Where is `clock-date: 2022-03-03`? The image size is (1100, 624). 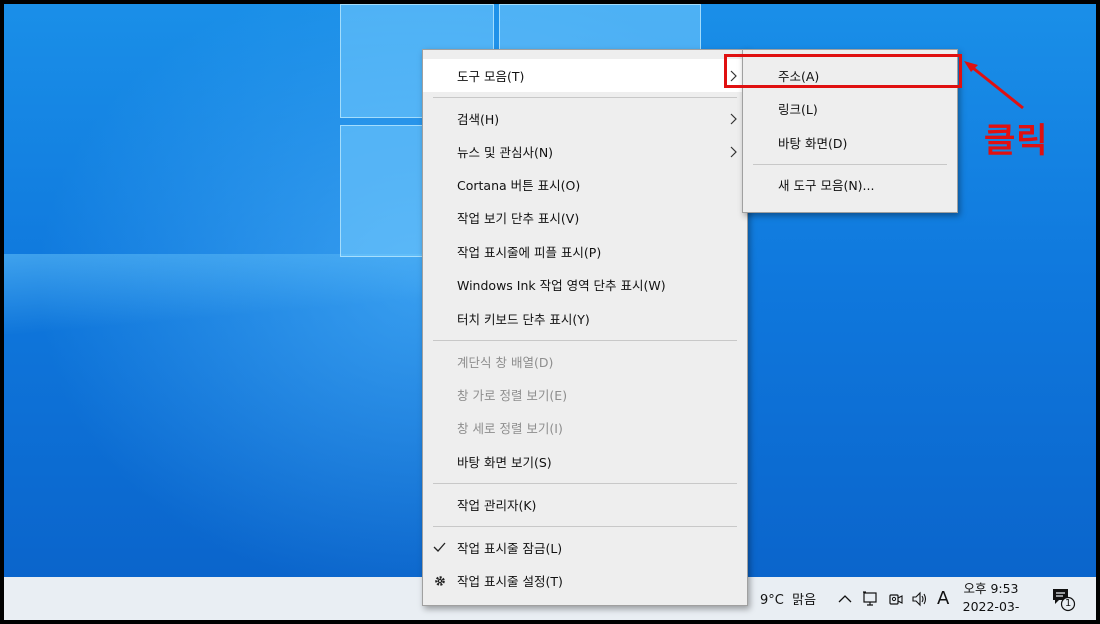 clock-date: 2022-03-03 is located at coordinates (991, 609).